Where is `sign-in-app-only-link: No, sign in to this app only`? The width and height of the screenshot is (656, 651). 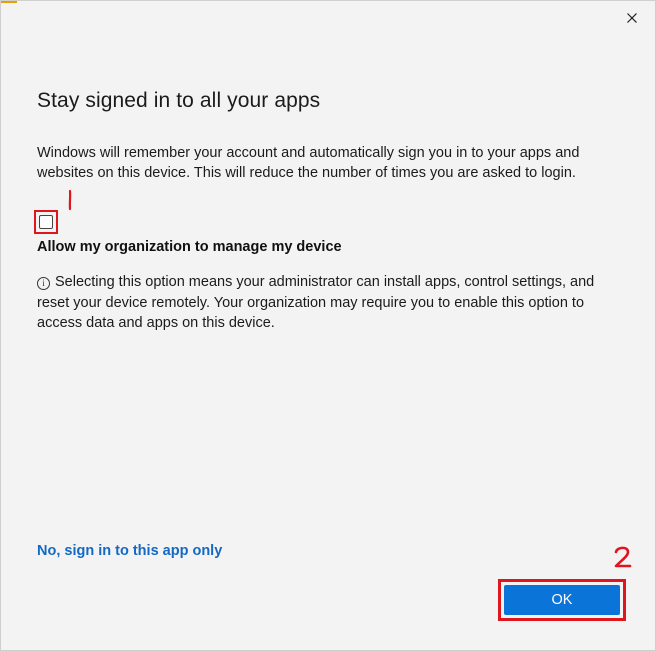 sign-in-app-only-link: No, sign in to this app only is located at coordinates (129, 551).